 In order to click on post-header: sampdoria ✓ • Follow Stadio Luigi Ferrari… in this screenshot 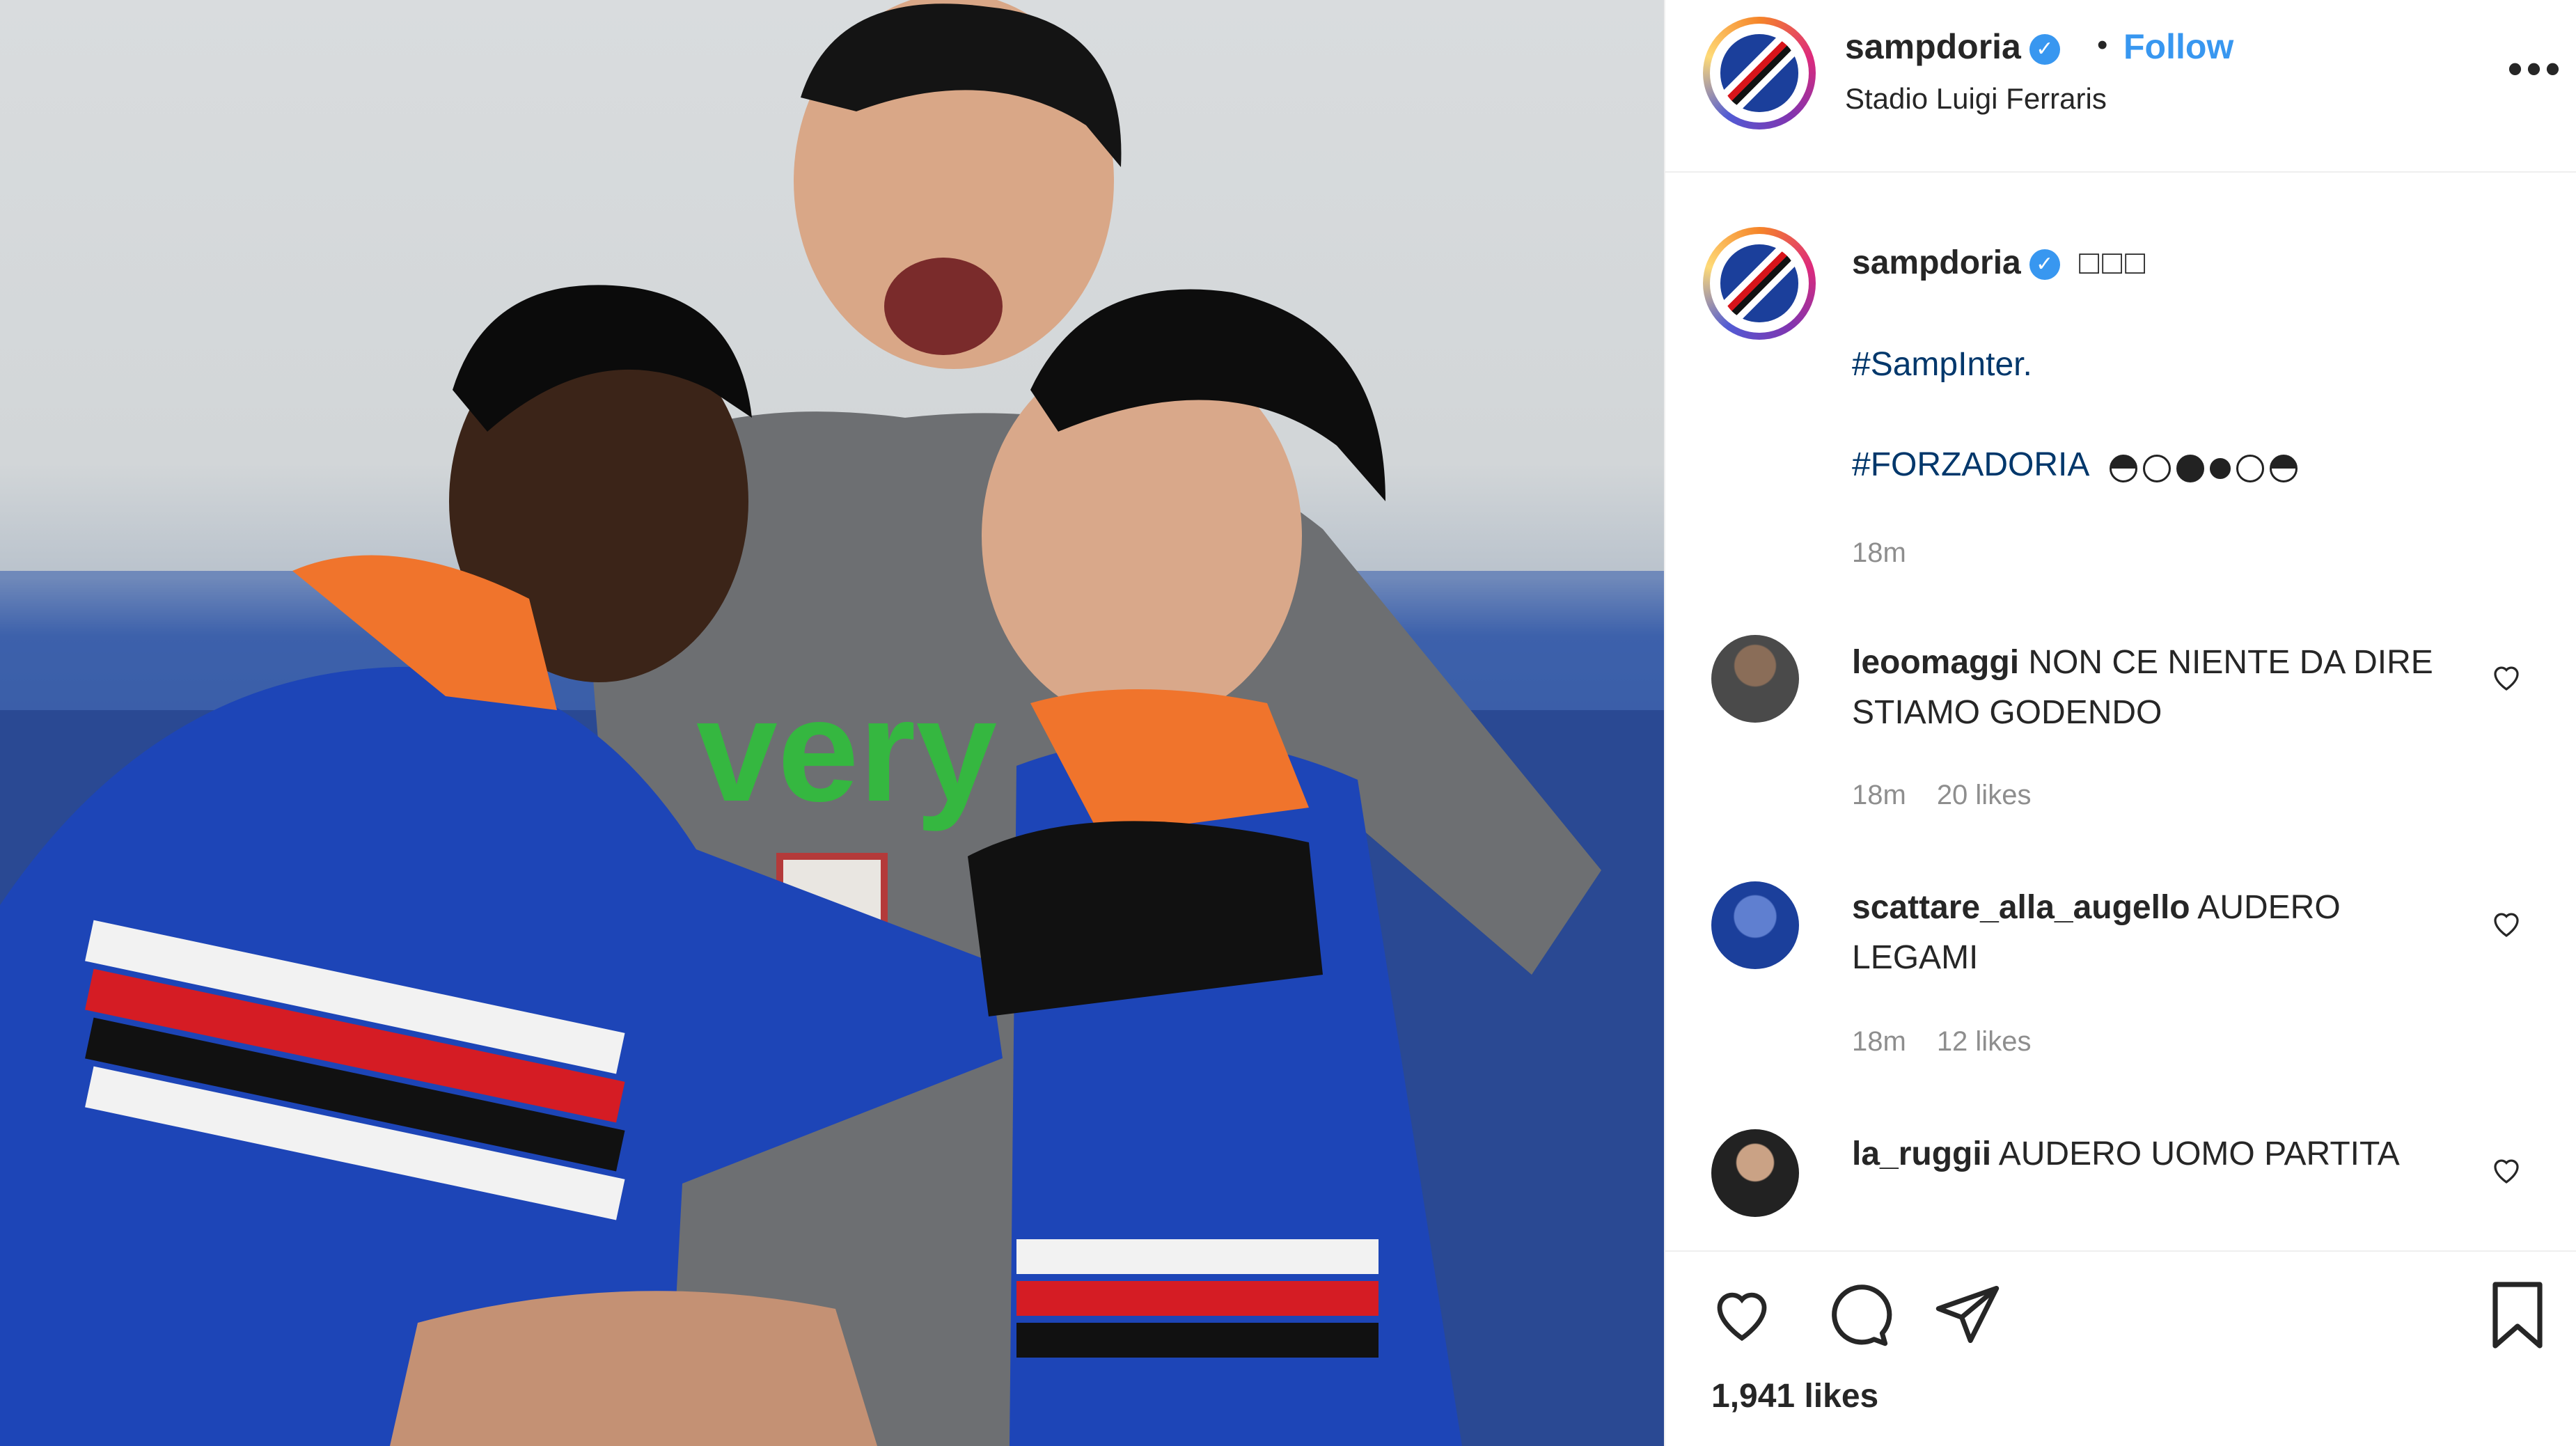, I will do `click(2120, 86)`.